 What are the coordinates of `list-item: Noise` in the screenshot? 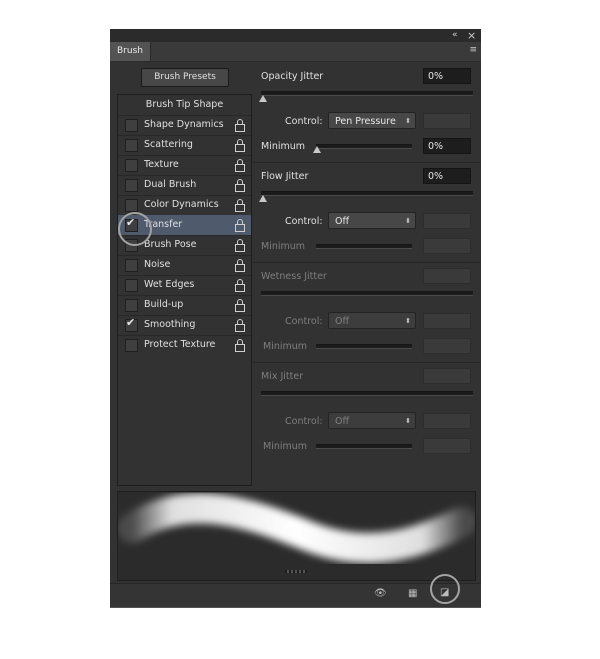 It's located at (184, 265).